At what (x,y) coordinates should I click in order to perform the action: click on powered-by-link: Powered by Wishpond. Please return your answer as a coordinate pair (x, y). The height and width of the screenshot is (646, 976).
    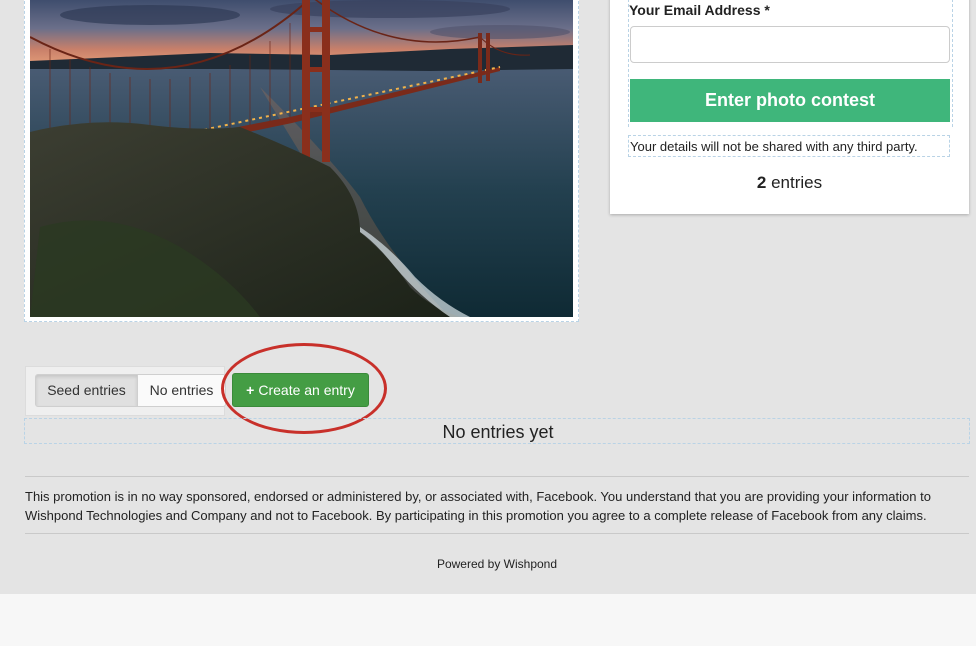
    Looking at the image, I should click on (488, 564).